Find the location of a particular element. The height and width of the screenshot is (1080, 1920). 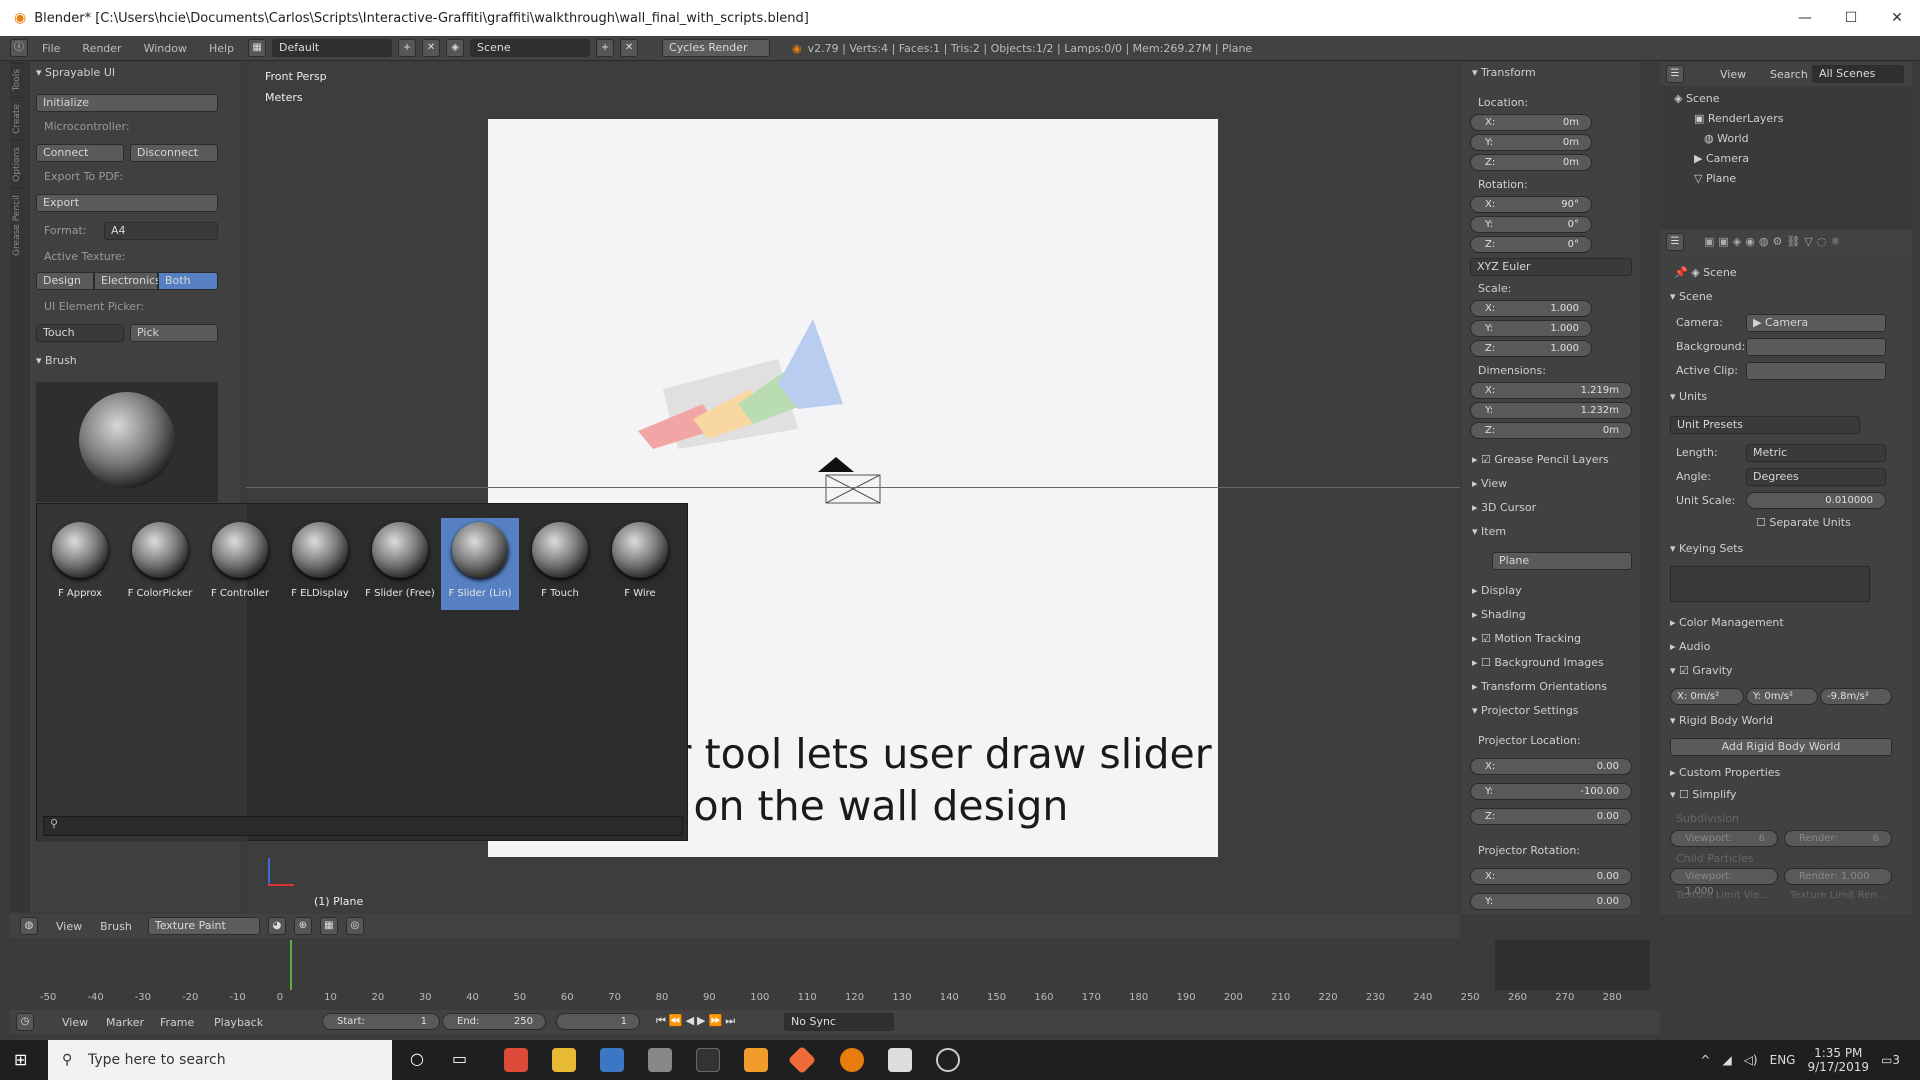

start-frame-field: Start: 1 is located at coordinates (381, 1021).